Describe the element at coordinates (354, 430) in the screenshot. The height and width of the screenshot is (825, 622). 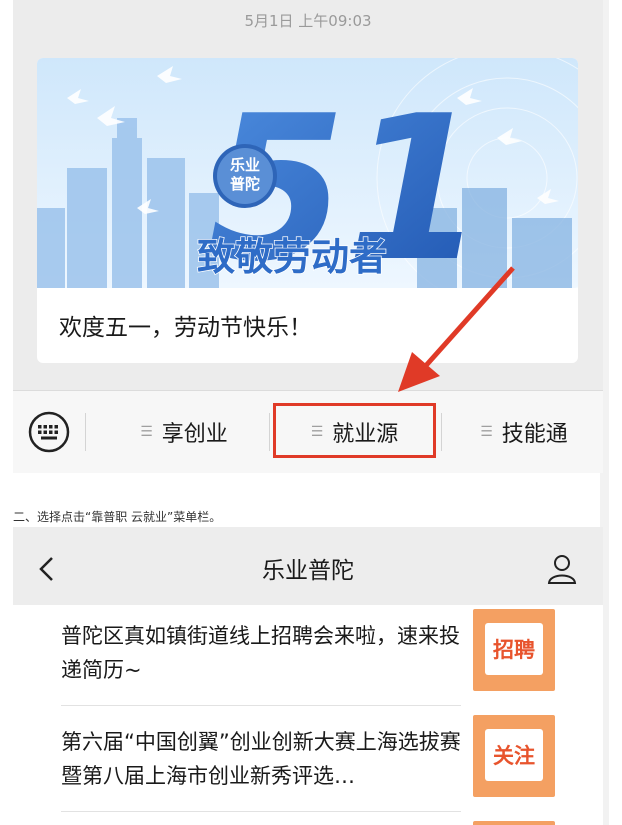
I see `highlight-box` at that location.